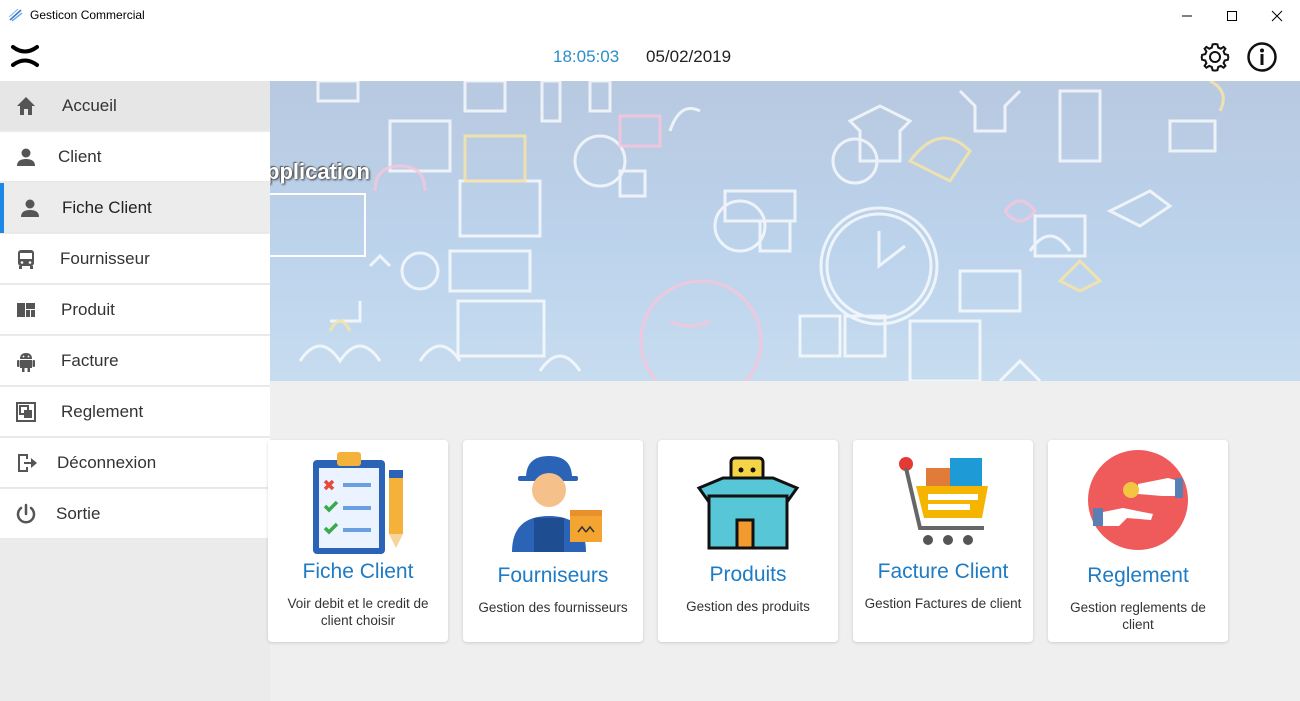 The height and width of the screenshot is (701, 1300). I want to click on app-header: 18:05:03 05/02/2019, so click(650, 56).